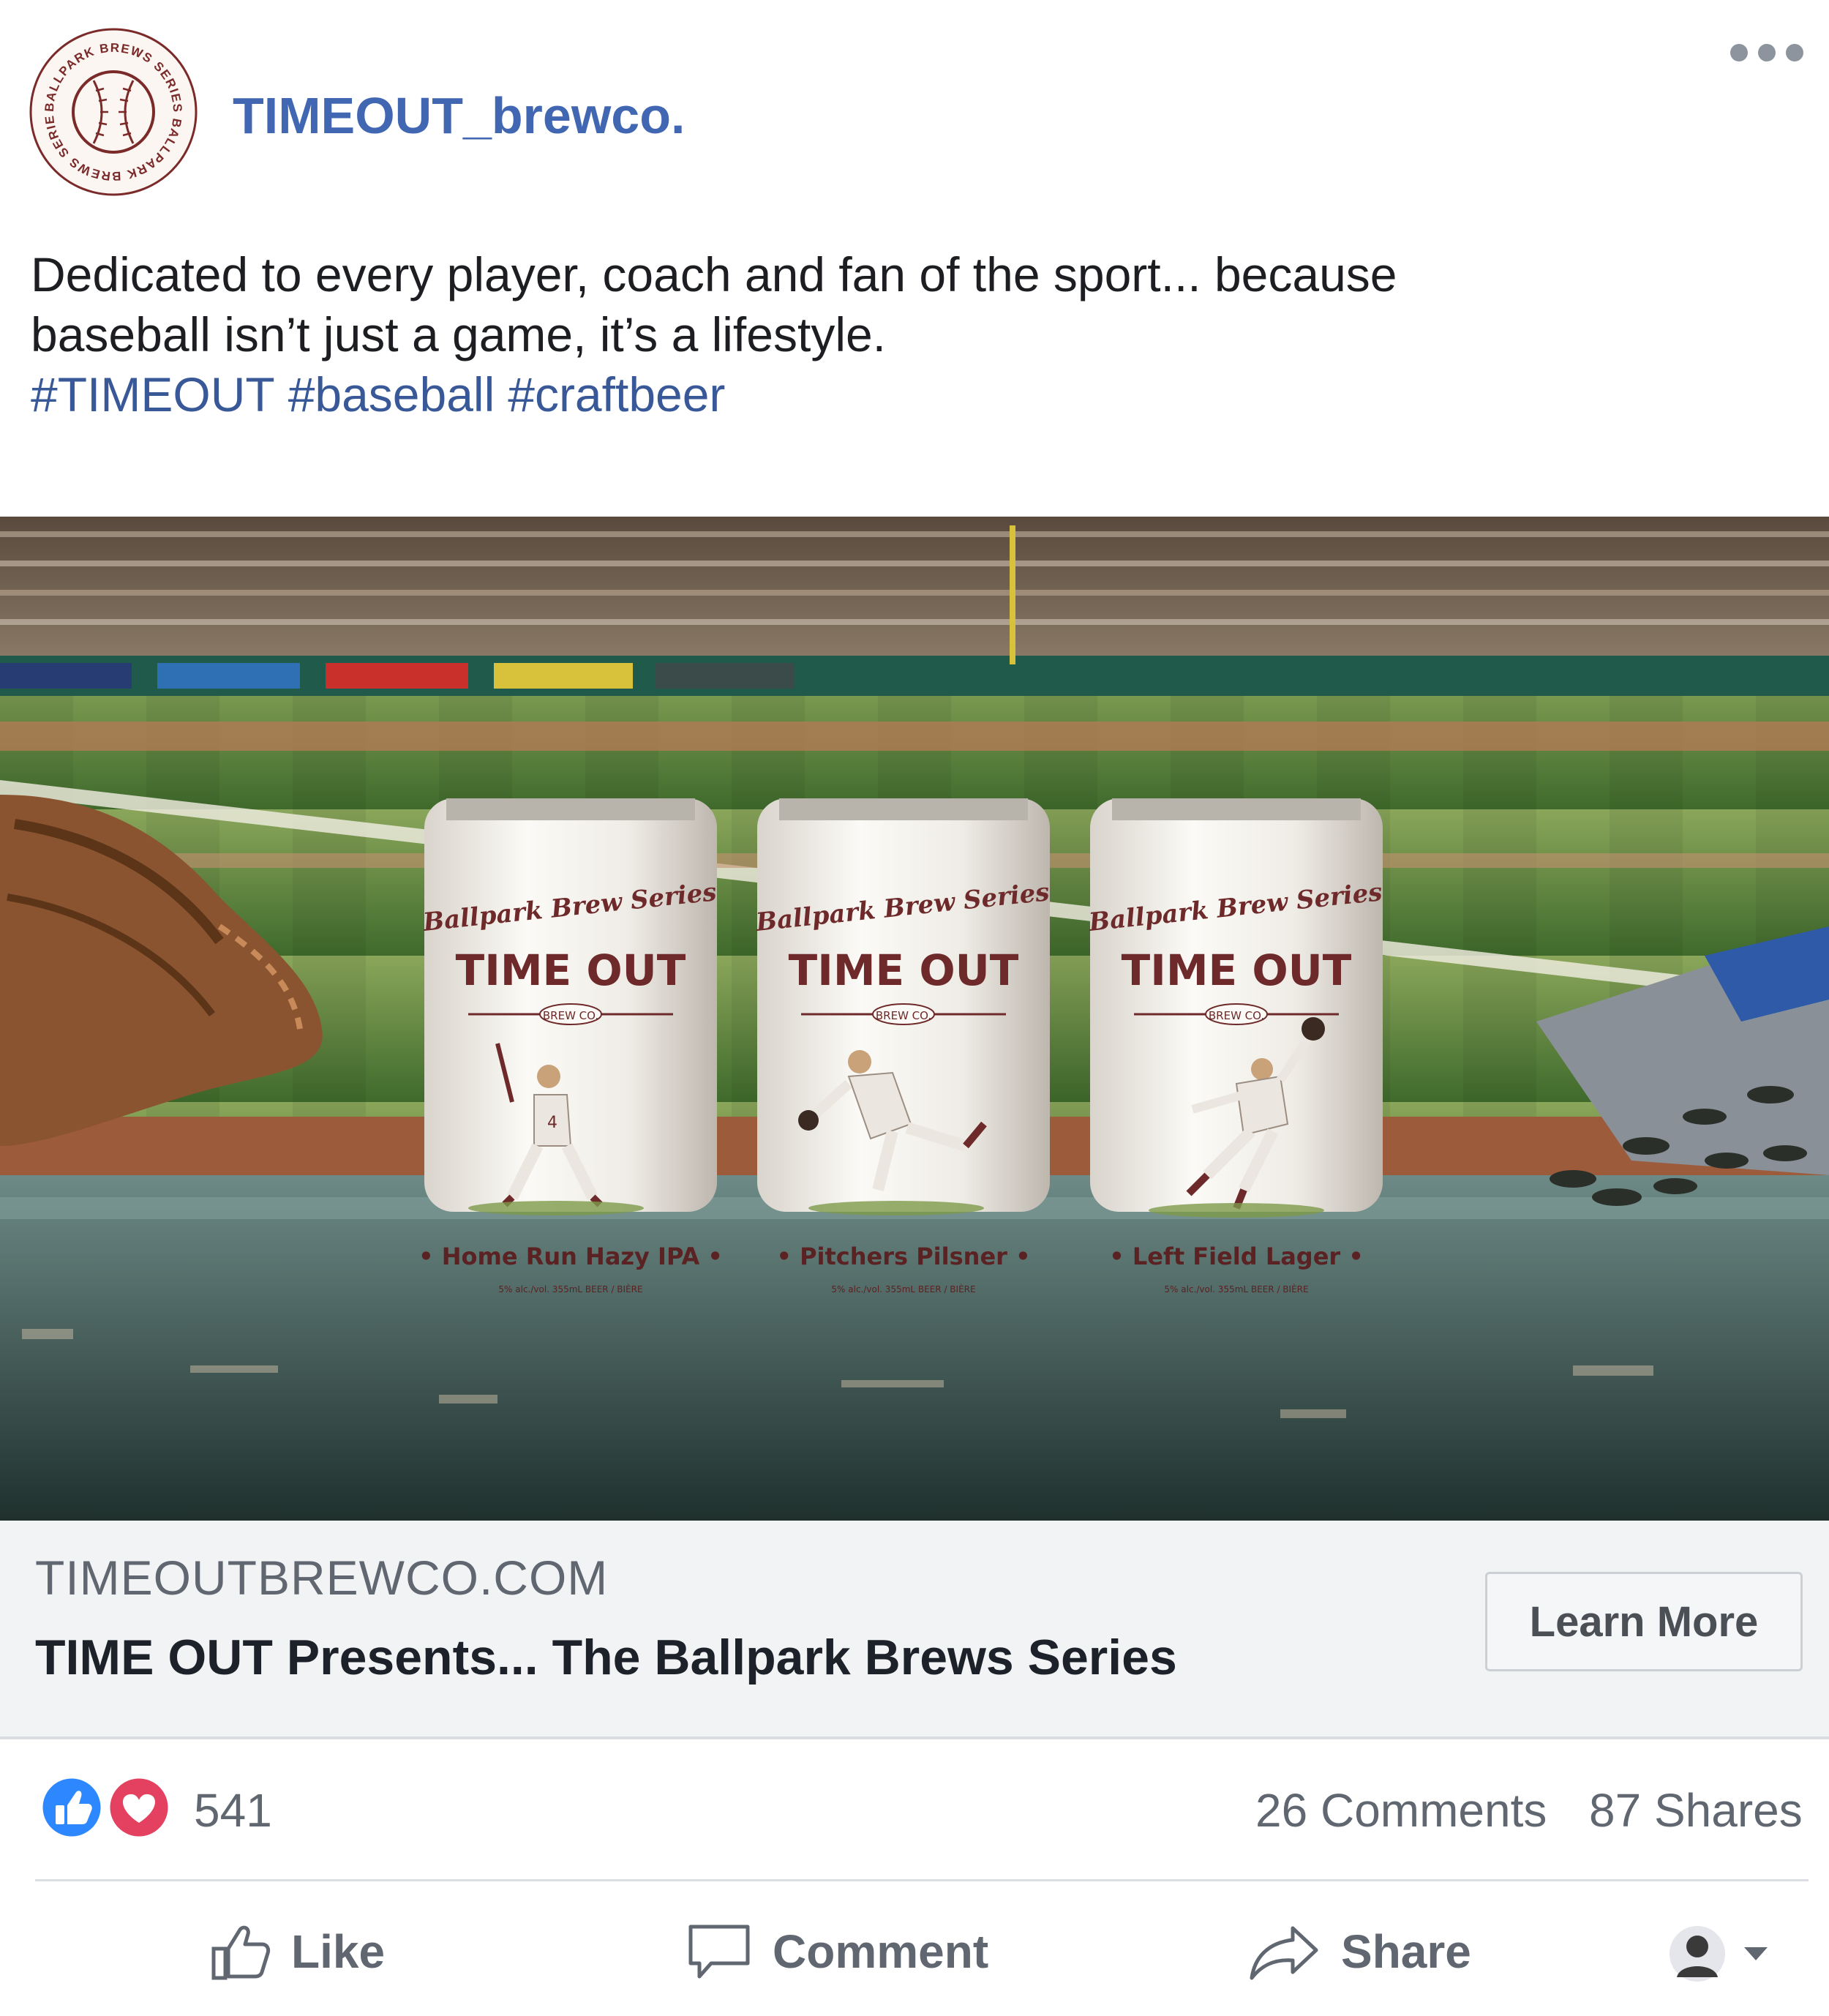 The width and height of the screenshot is (1829, 2016). Describe the element at coordinates (570, 1015) in the screenshot. I see `can-1-sub: BREW CO.` at that location.